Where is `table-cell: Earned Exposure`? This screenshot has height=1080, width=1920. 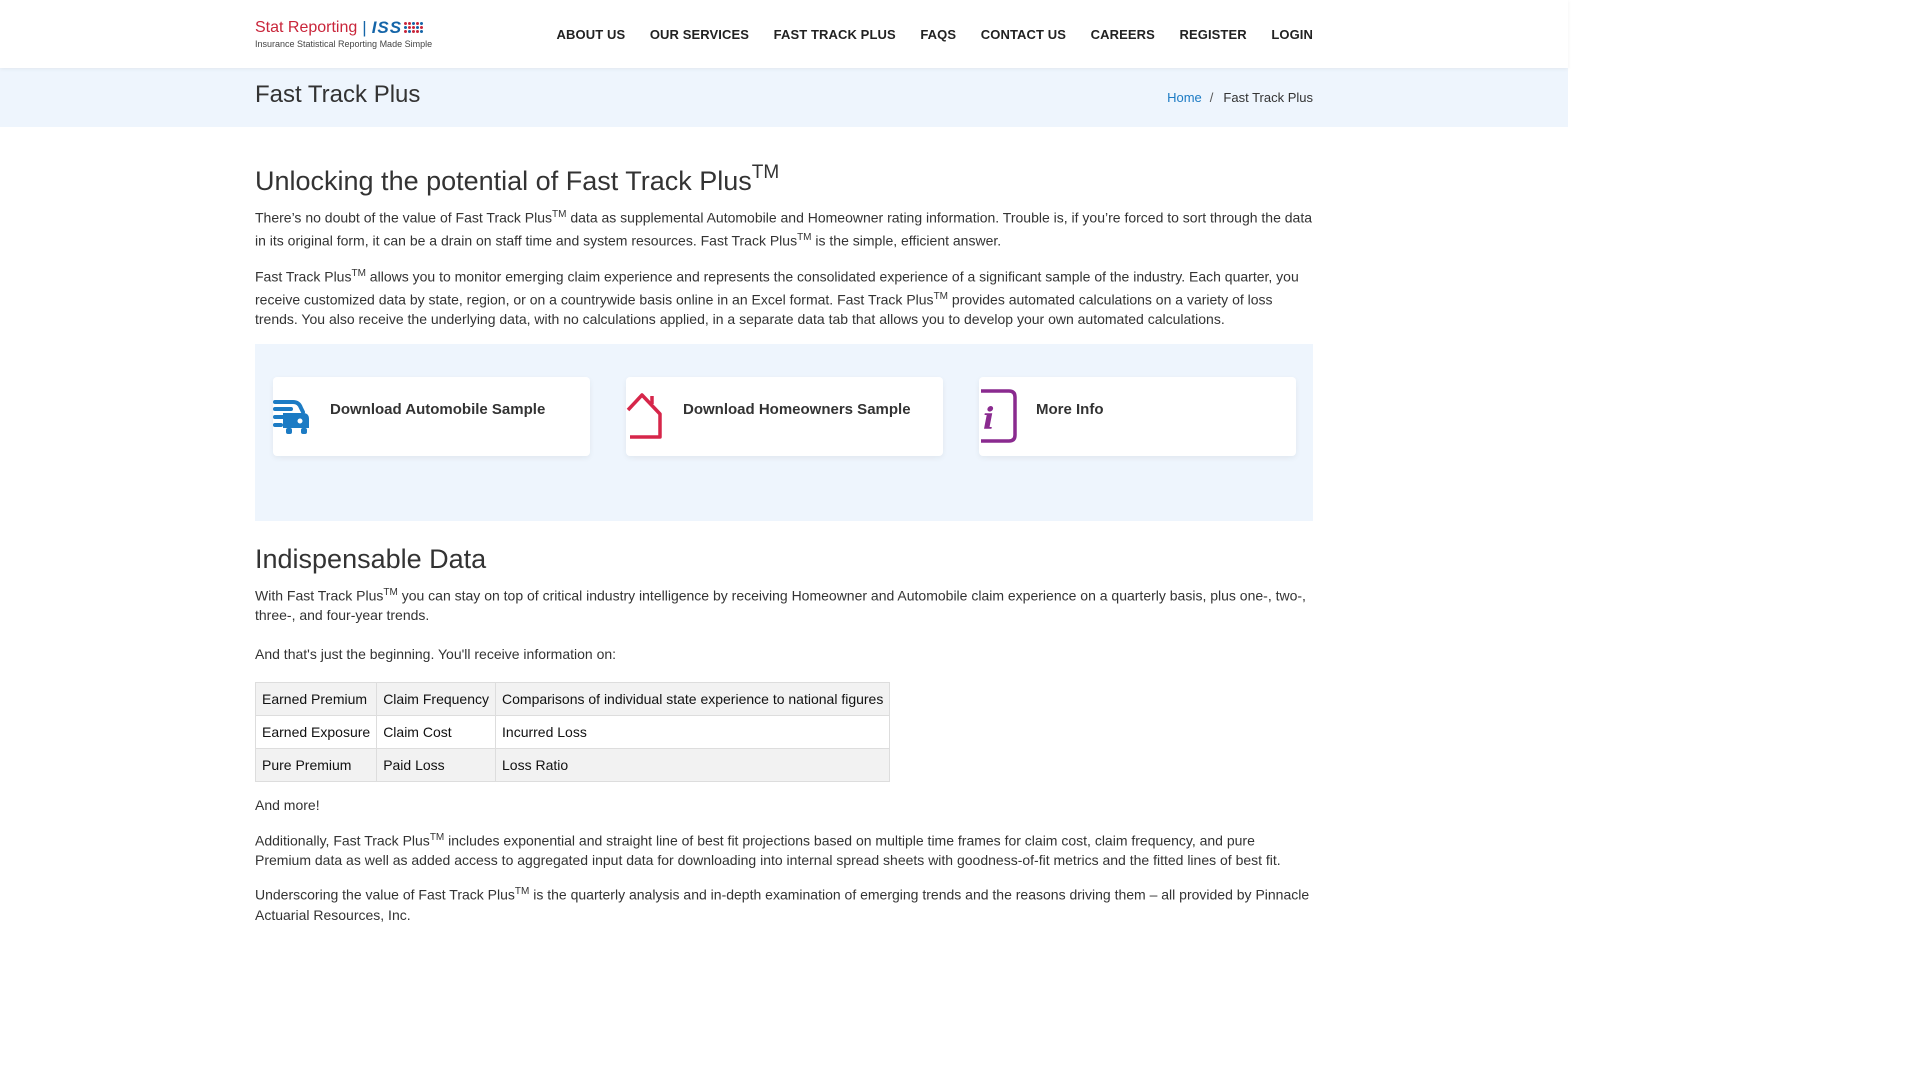 table-cell: Earned Exposure is located at coordinates (316, 732).